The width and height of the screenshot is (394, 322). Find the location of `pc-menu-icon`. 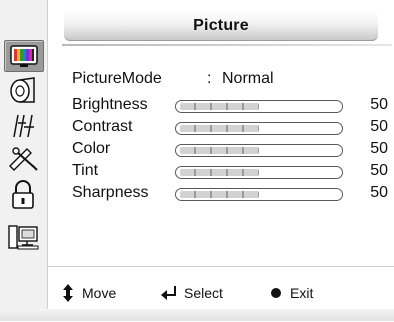

pc-menu-icon is located at coordinates (23, 237).